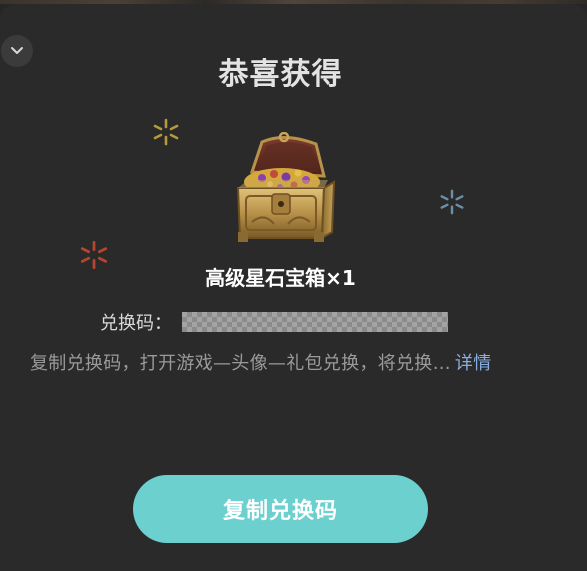 The height and width of the screenshot is (571, 587). Describe the element at coordinates (473, 363) in the screenshot. I see `details-link: 详情` at that location.